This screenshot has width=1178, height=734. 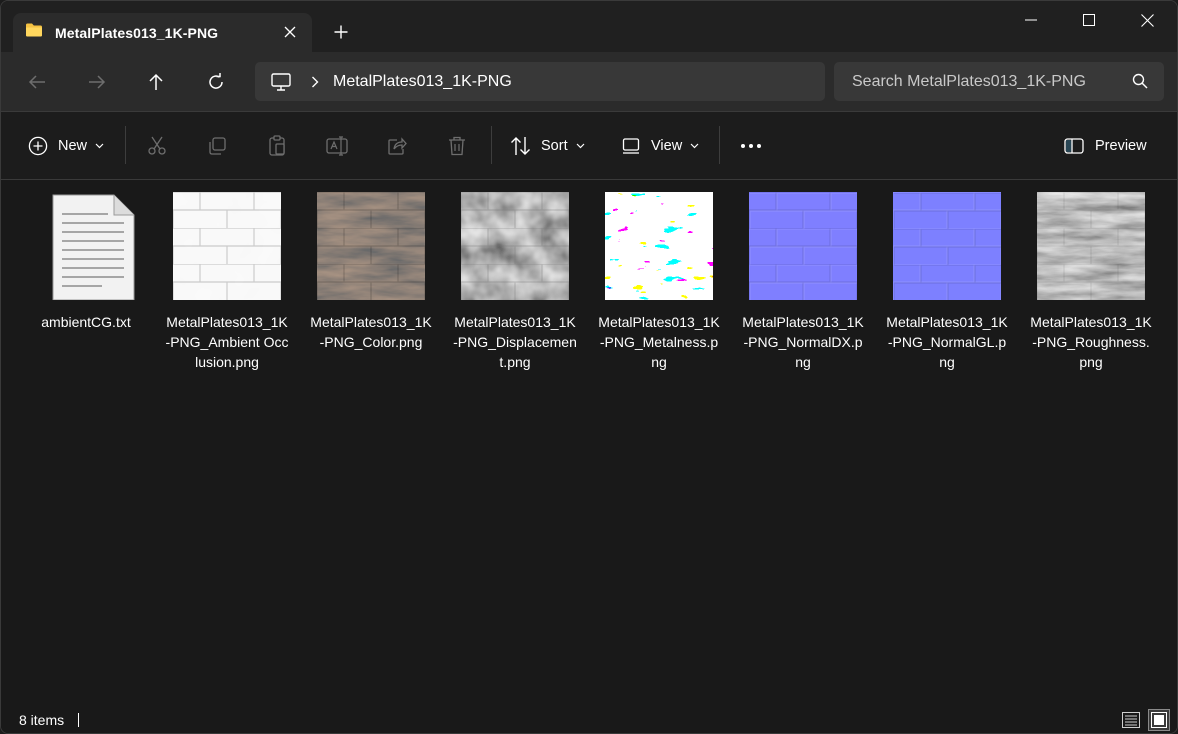 What do you see at coordinates (86, 246) in the screenshot?
I see `text-file-icon` at bounding box center [86, 246].